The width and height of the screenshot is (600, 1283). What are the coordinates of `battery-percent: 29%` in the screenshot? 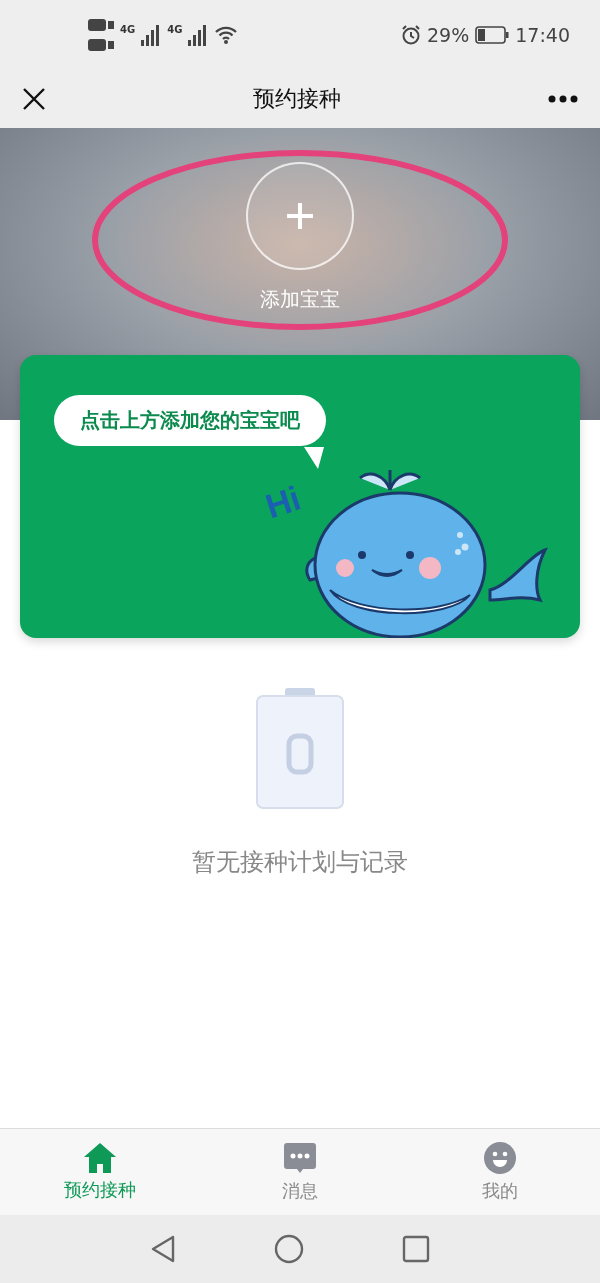 It's located at (448, 35).